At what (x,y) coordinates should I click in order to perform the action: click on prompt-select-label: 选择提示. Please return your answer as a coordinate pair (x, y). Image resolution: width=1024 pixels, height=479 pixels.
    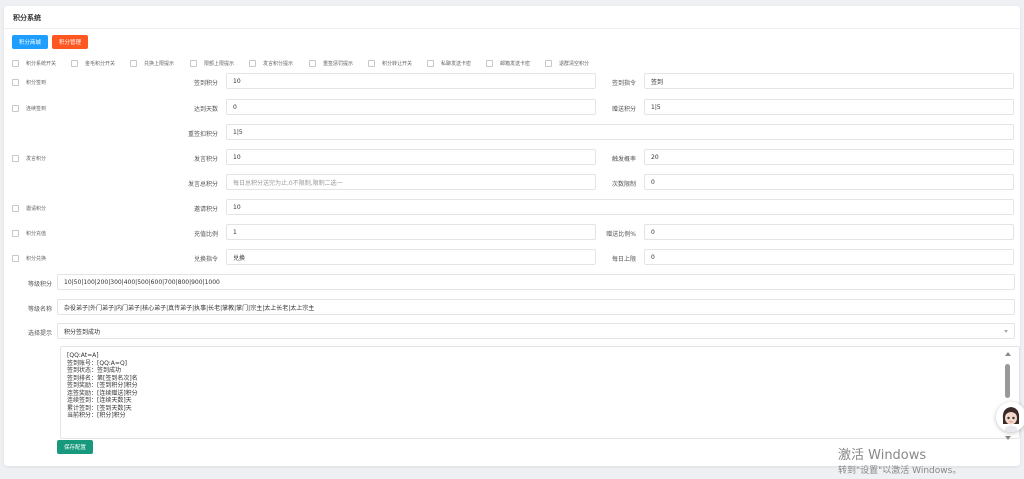
    Looking at the image, I should click on (39, 333).